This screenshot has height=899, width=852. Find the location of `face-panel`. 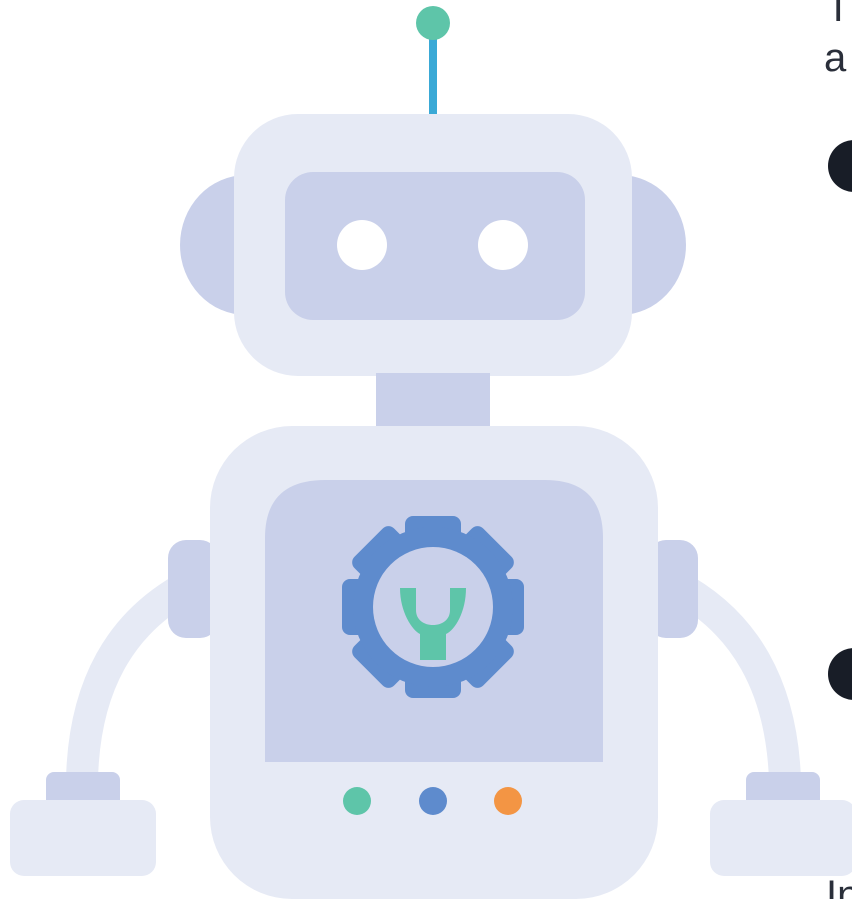

face-panel is located at coordinates (435, 246).